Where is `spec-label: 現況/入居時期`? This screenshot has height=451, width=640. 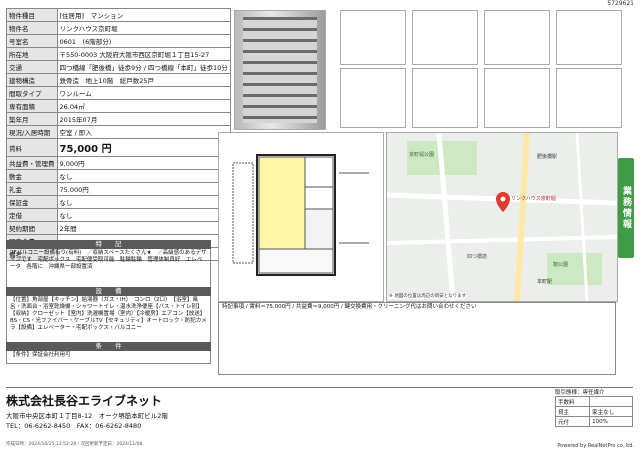
spec-label: 現況/入居時期 is located at coordinates (32, 132).